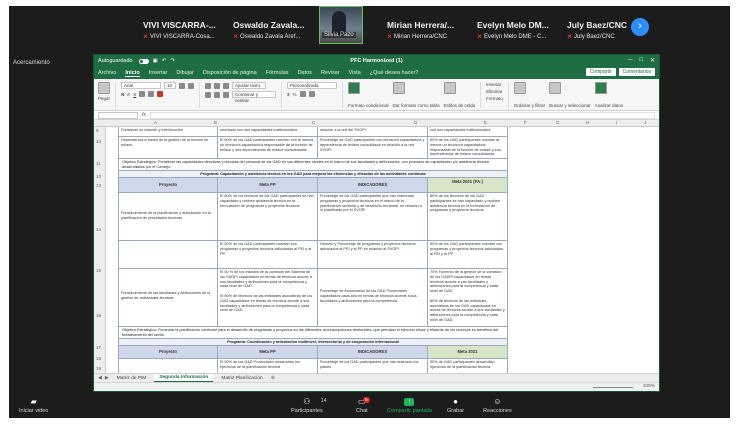  What do you see at coordinates (368, 95) in the screenshot?
I see `cond-format-button: Formato condicional` at bounding box center [368, 95].